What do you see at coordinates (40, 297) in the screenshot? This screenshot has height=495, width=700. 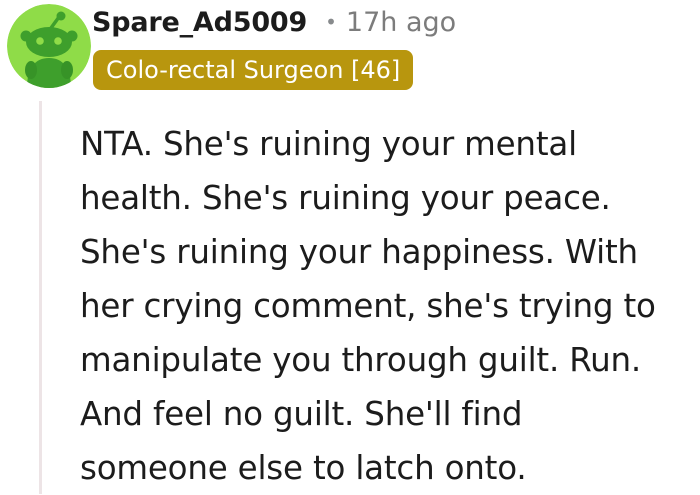 I see `thread-collapse-line` at bounding box center [40, 297].